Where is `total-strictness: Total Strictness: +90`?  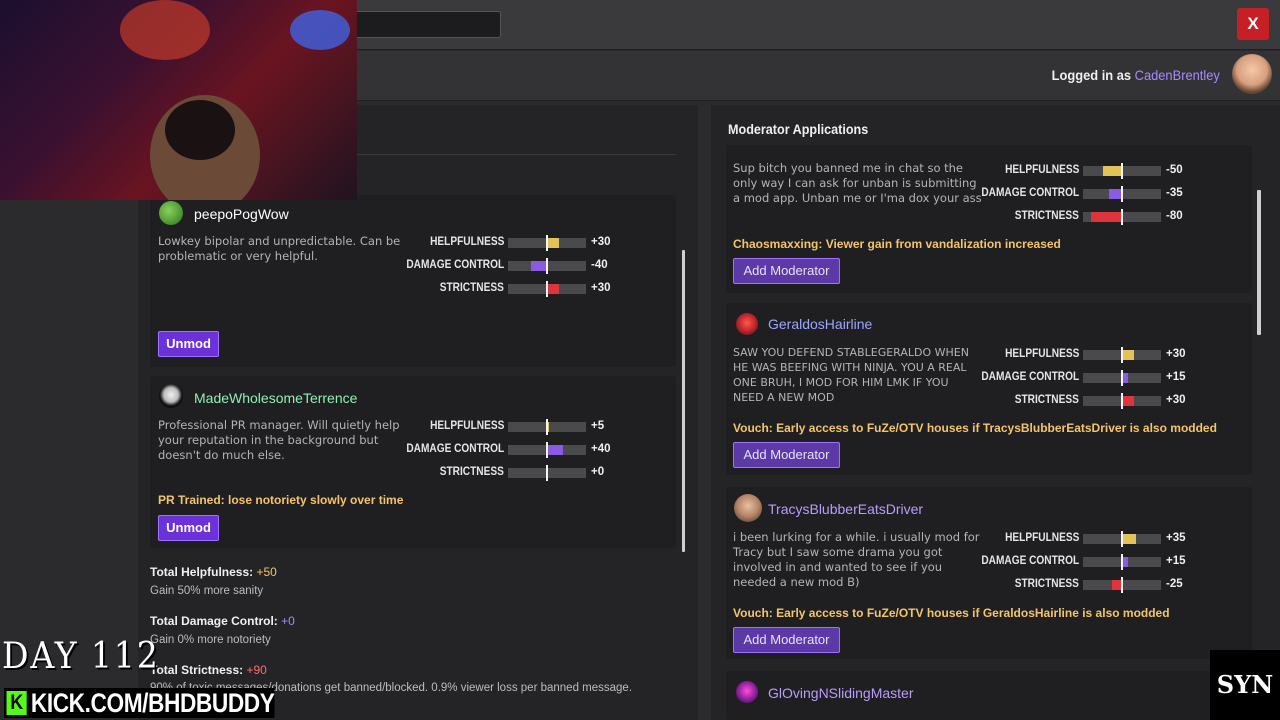 total-strictness: Total Strictness: +90 is located at coordinates (208, 670).